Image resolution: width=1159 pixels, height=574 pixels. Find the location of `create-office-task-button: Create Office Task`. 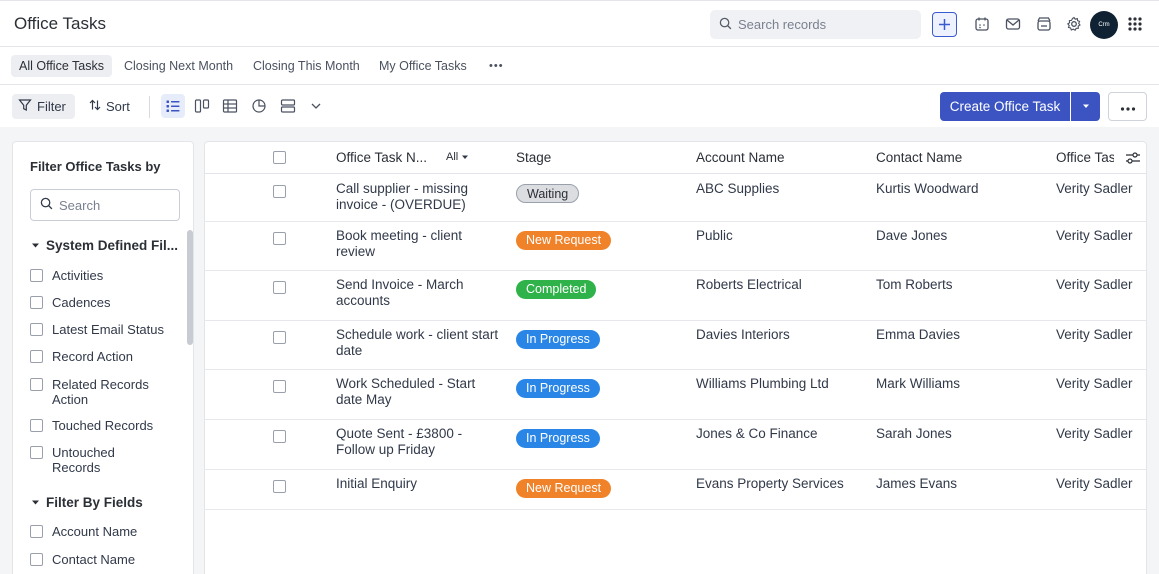

create-office-task-button: Create Office Task is located at coordinates (1005, 106).